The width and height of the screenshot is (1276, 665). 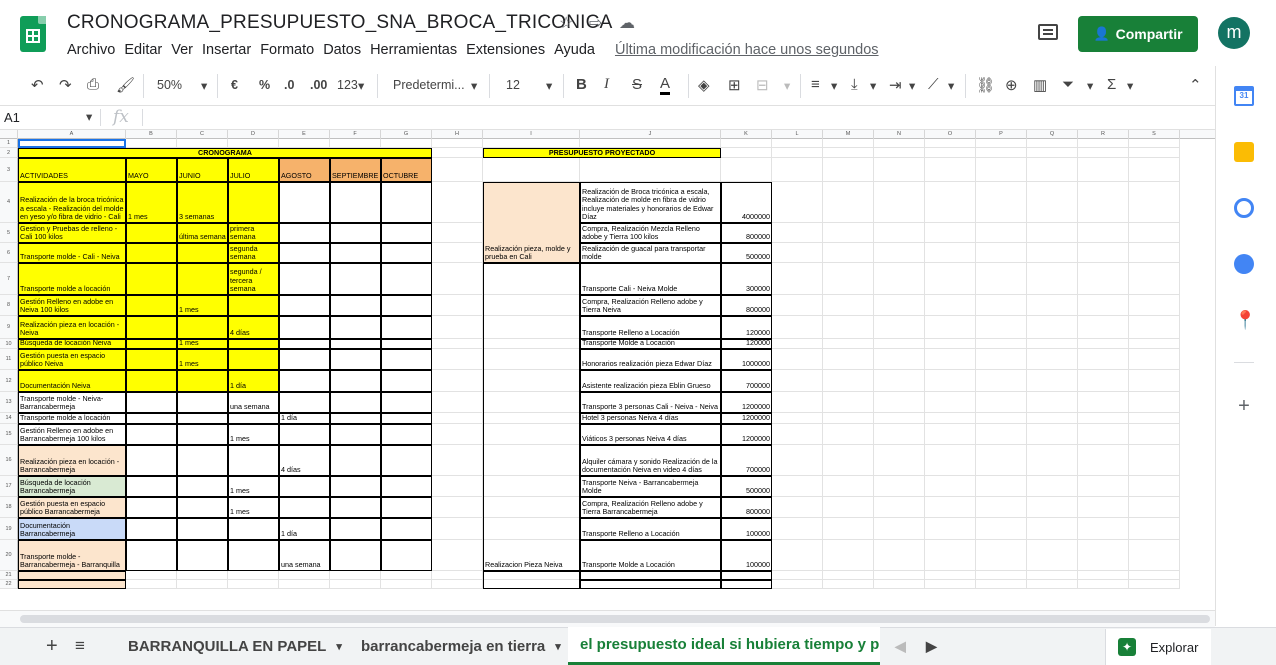 I want to click on collapse-toolbar-icon: ⌃, so click(x=1195, y=85).